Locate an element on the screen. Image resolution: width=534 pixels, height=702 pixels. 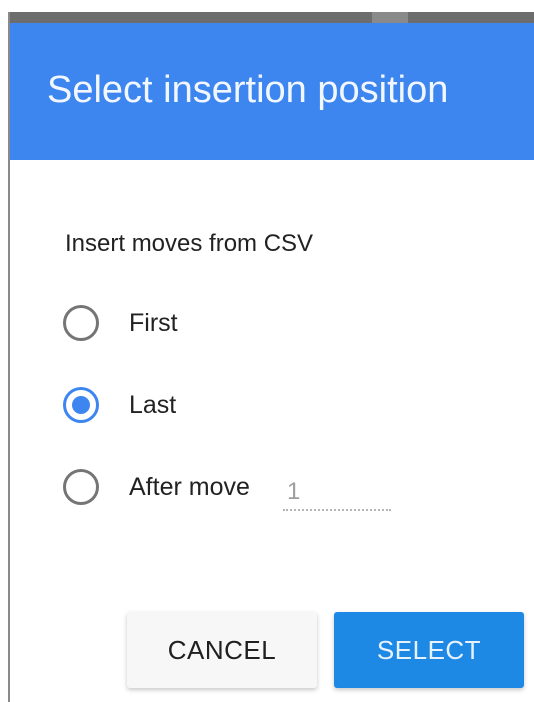
radio-option-after-move: After move is located at coordinates (156, 487).